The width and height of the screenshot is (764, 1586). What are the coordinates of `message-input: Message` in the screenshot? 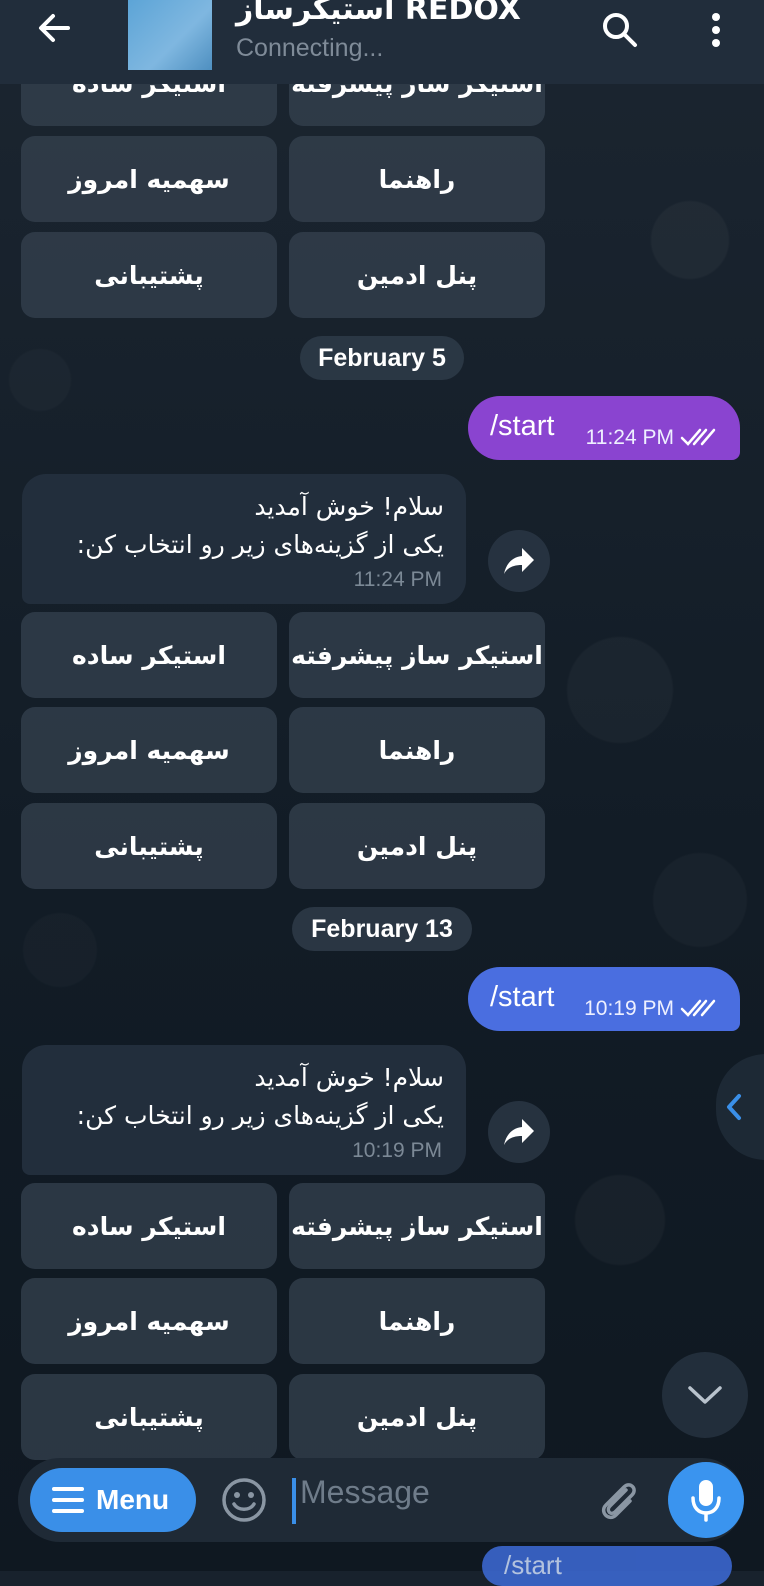 It's located at (432, 1500).